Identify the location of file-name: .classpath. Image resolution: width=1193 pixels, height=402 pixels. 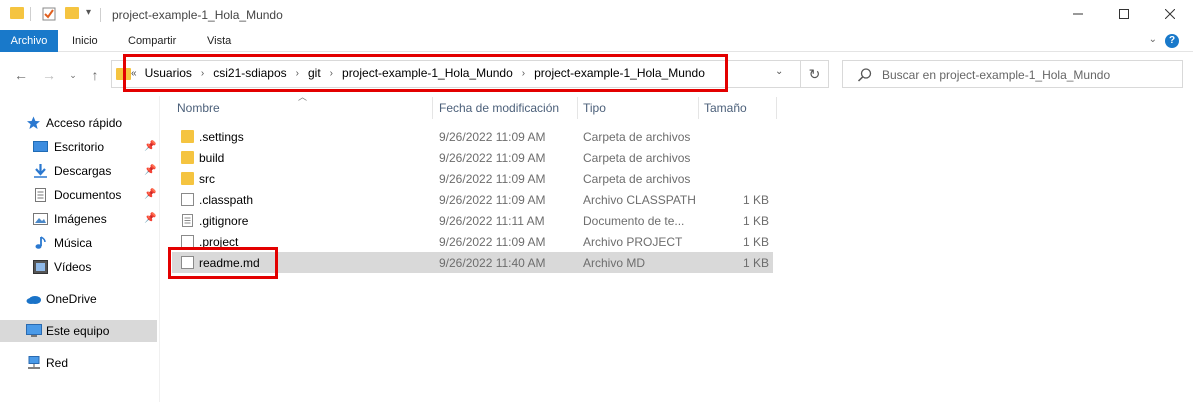
(226, 200).